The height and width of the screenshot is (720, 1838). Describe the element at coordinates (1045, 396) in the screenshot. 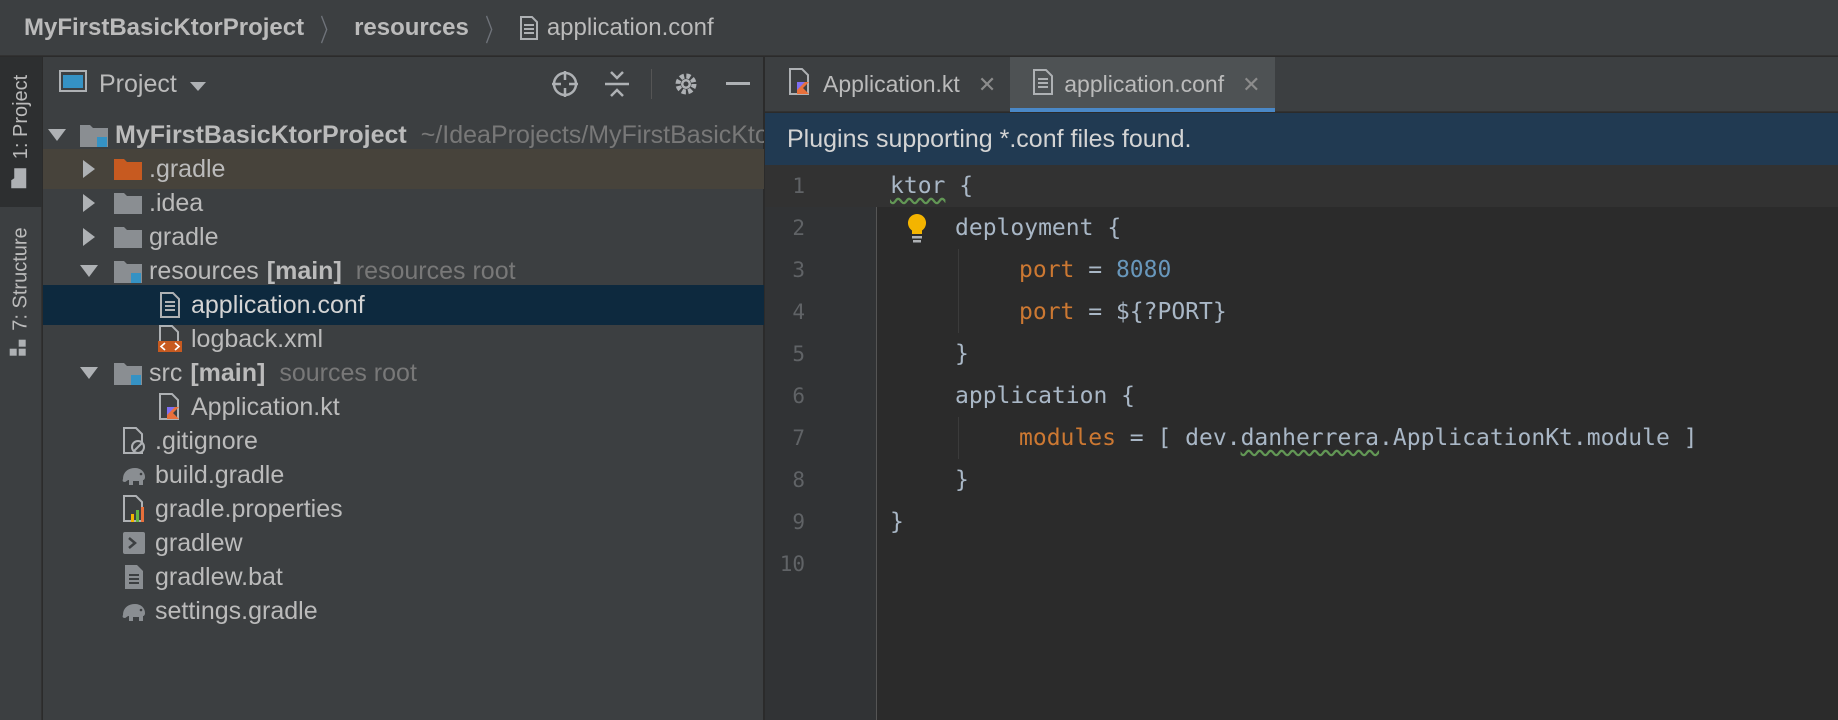

I see `code-token: application {` at that location.